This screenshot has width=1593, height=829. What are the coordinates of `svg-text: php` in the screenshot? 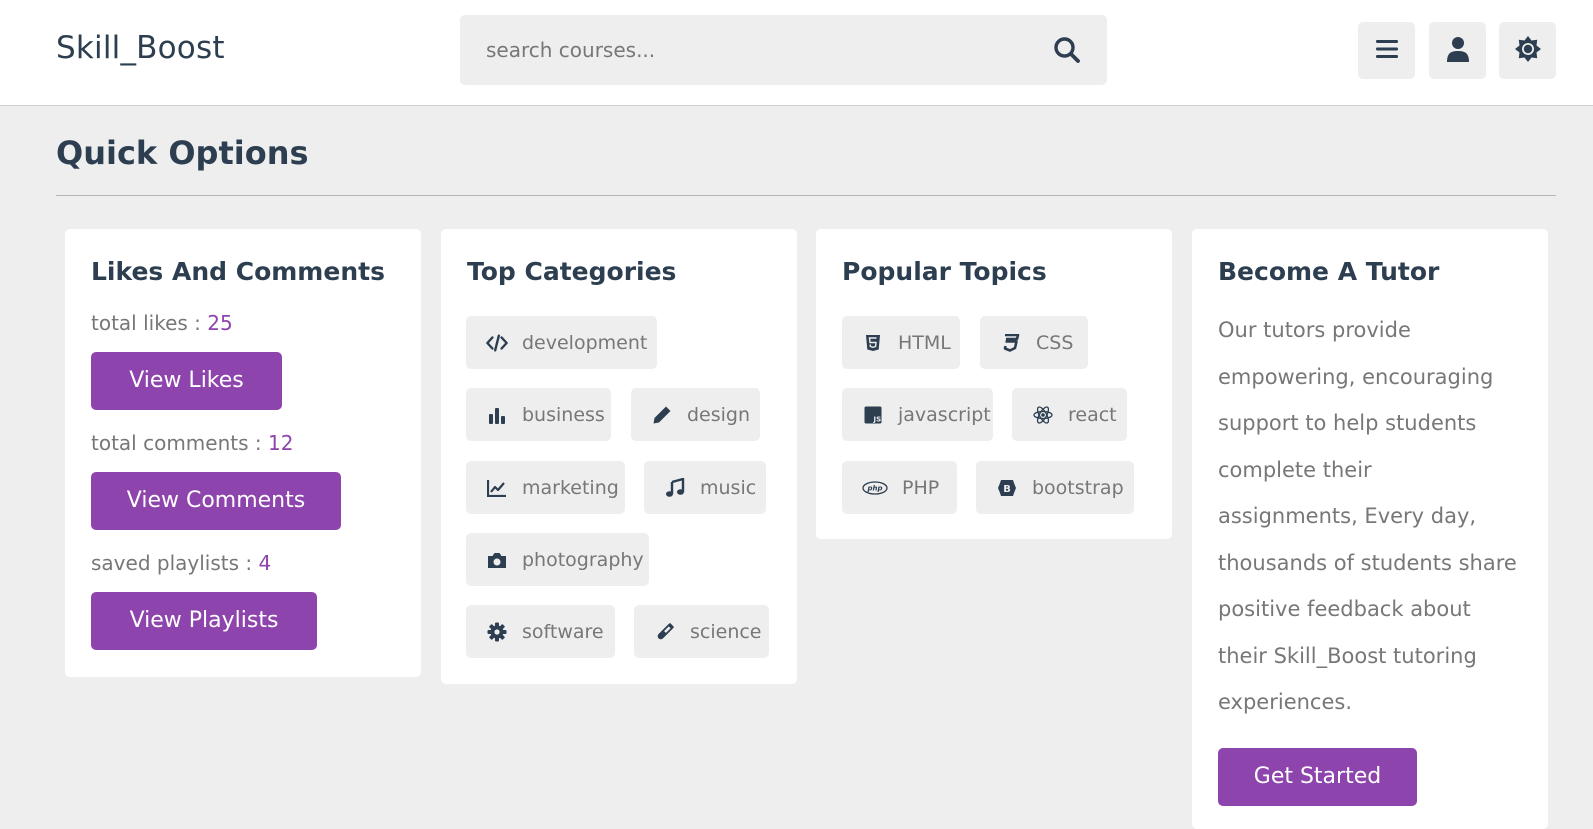 It's located at (874, 488).